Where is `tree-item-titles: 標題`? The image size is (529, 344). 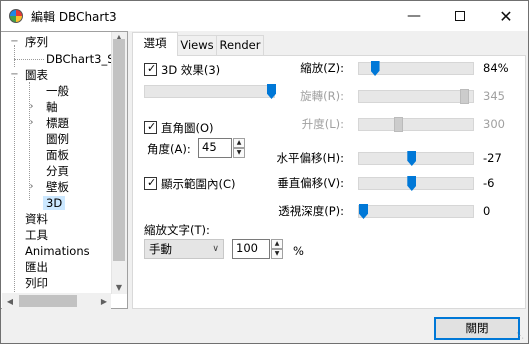
tree-item-titles: 標題 is located at coordinates (57, 123).